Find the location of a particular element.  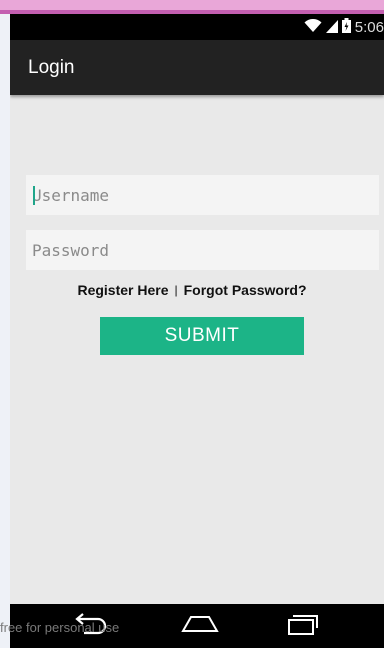

page-title: Login is located at coordinates (51, 67).